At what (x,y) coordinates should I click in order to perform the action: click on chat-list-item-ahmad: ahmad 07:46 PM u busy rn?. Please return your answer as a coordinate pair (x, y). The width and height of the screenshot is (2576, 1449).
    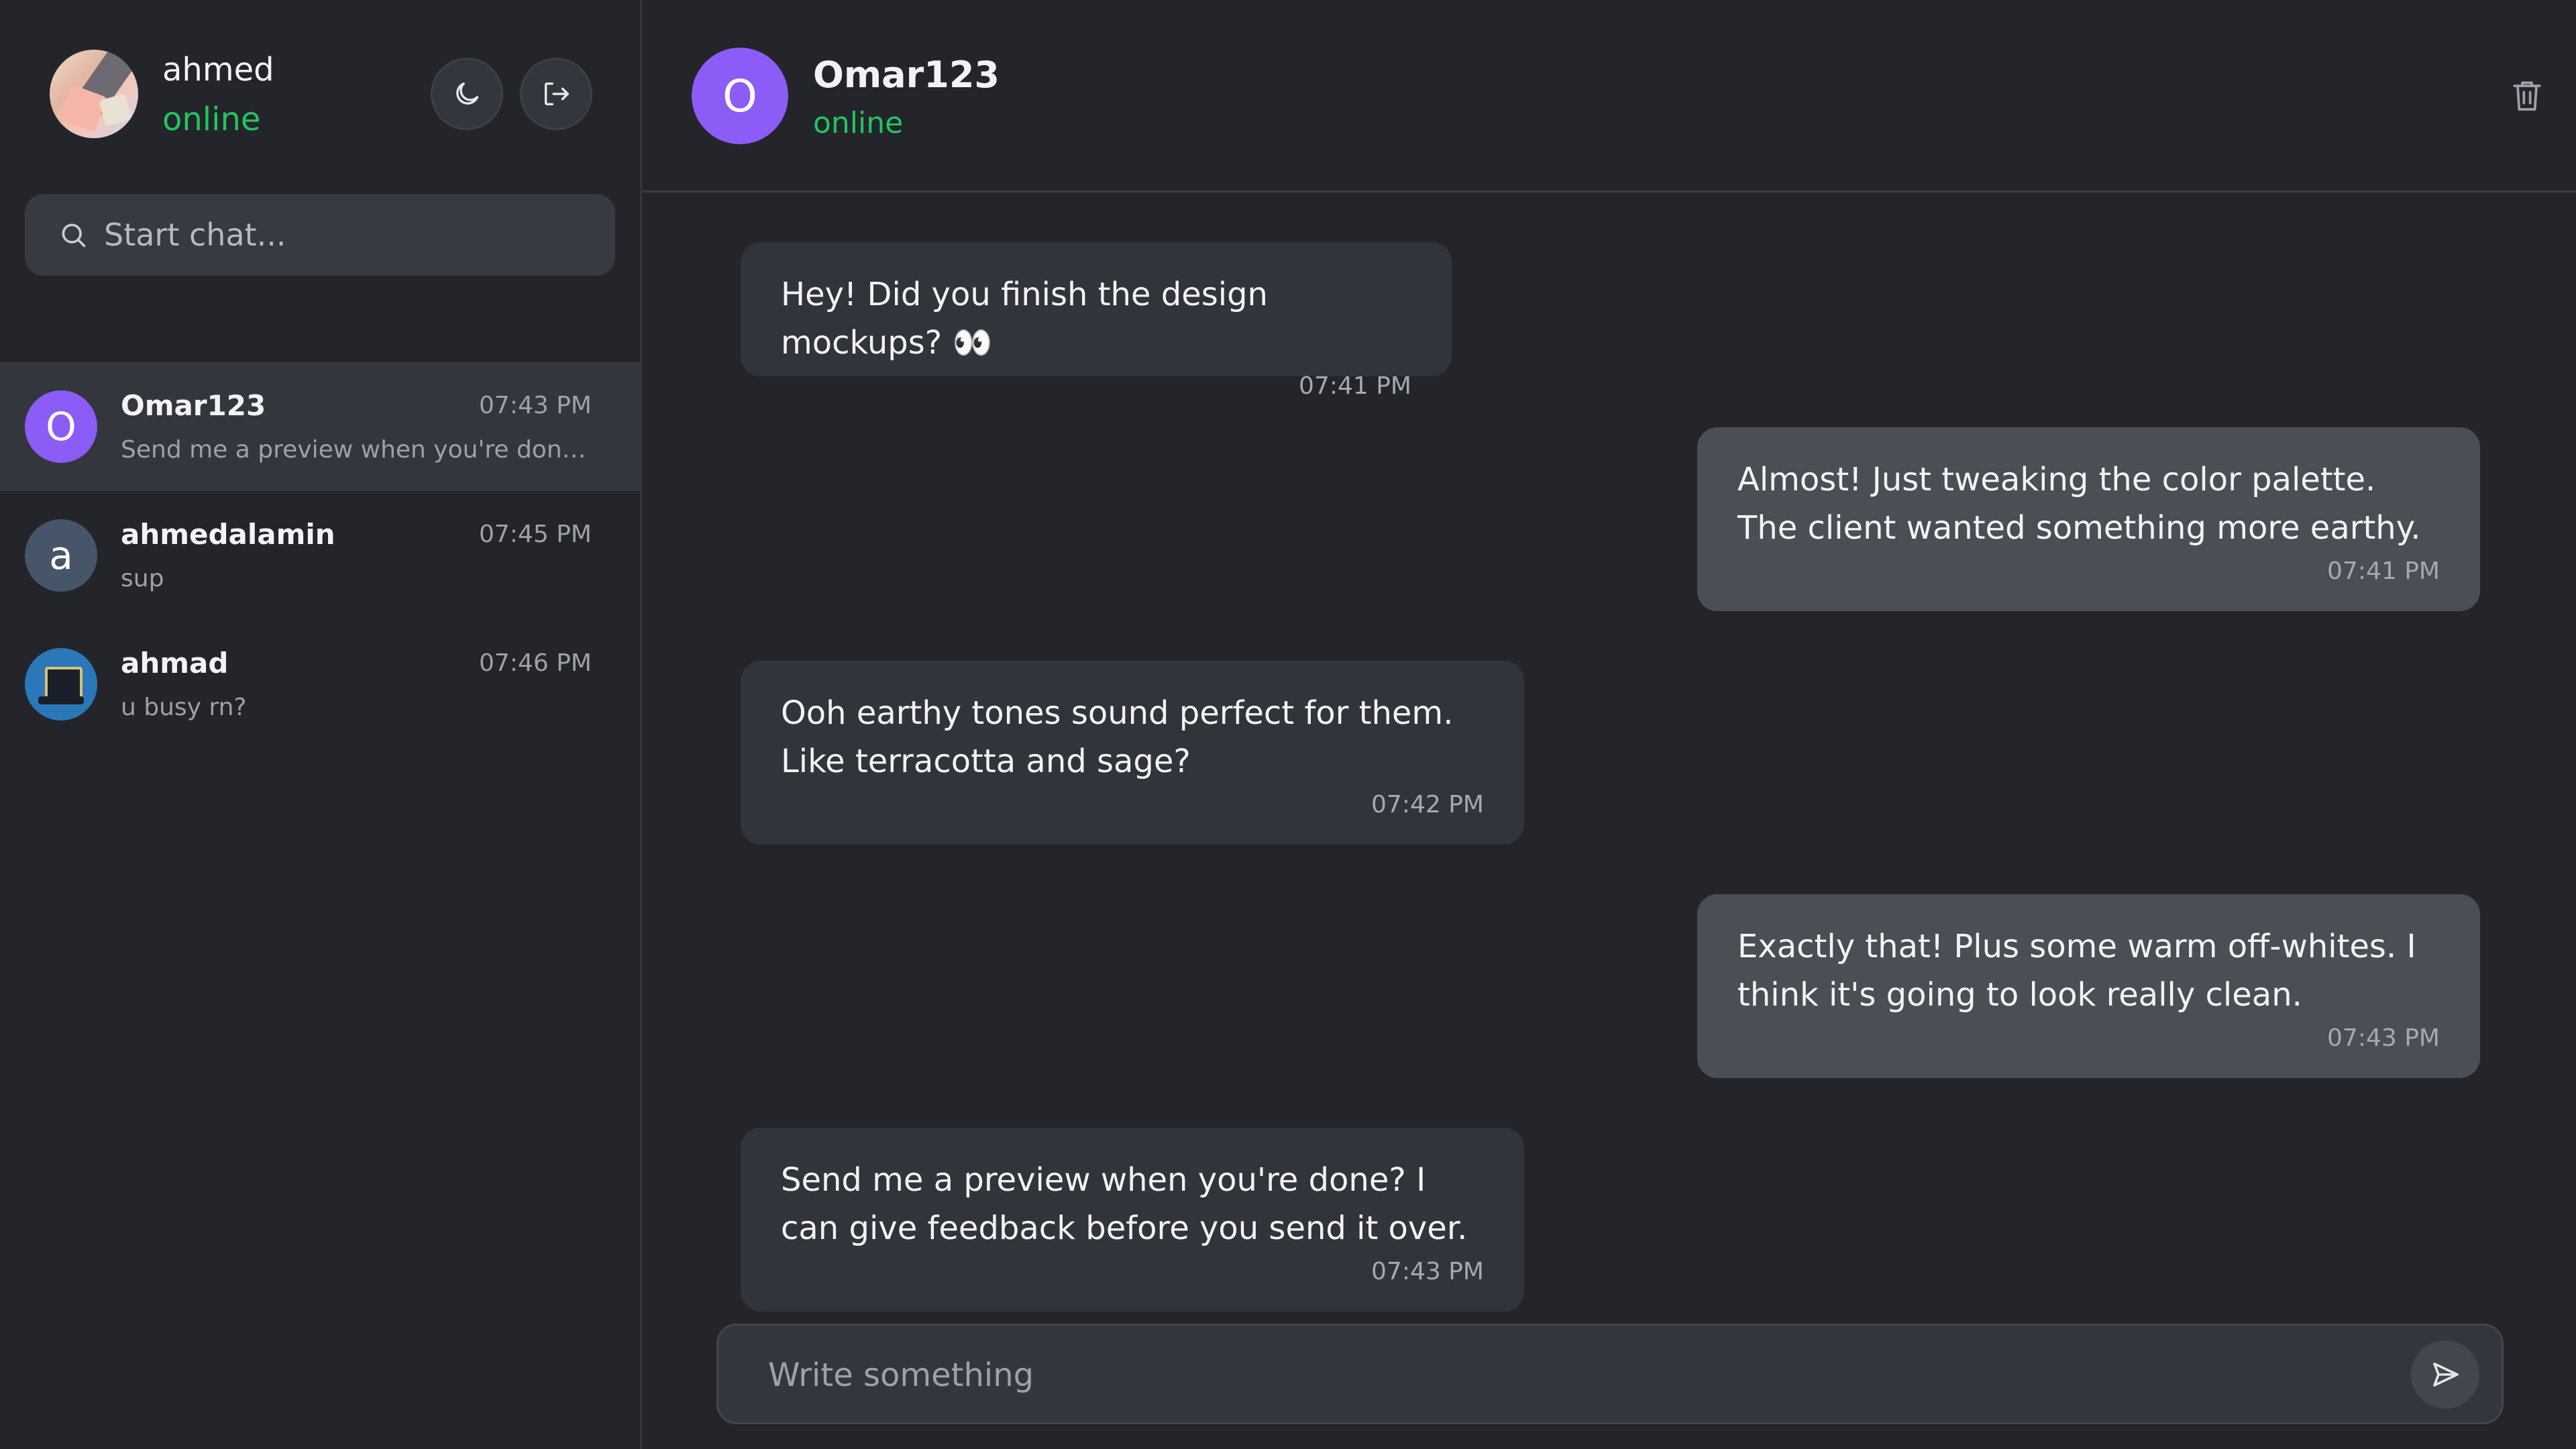
    Looking at the image, I should click on (320, 684).